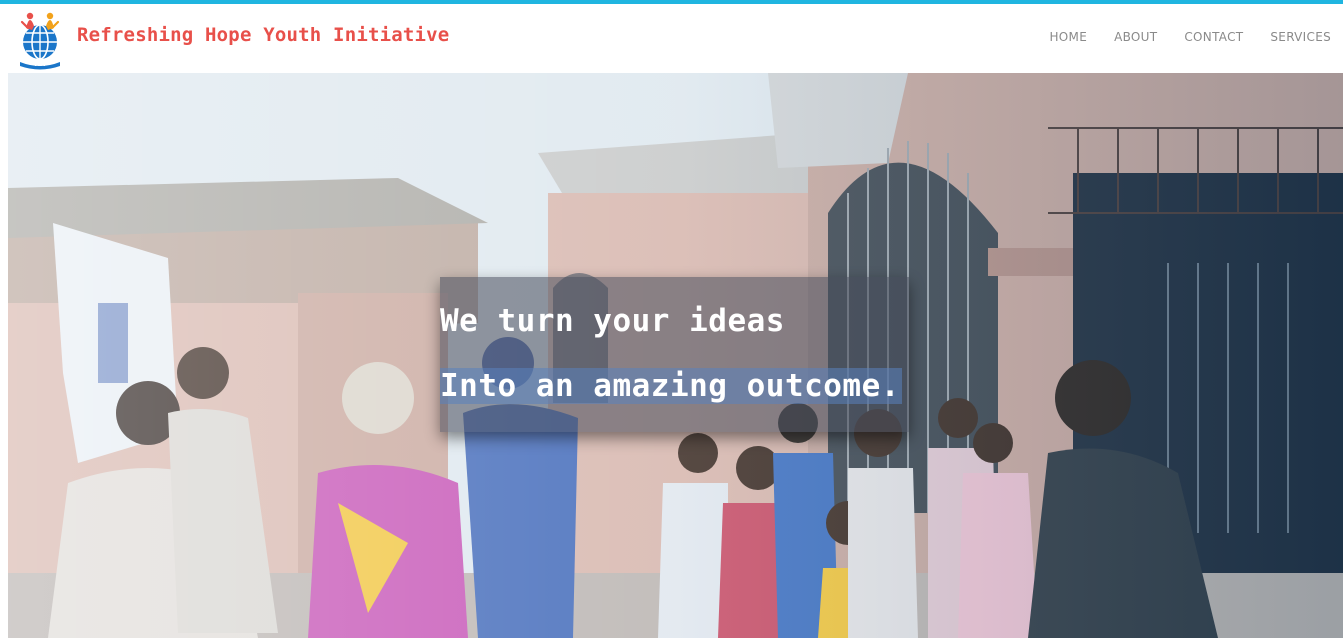 The width and height of the screenshot is (1343, 638). What do you see at coordinates (1135, 37) in the screenshot?
I see `nav-about-link: ABOUT` at bounding box center [1135, 37].